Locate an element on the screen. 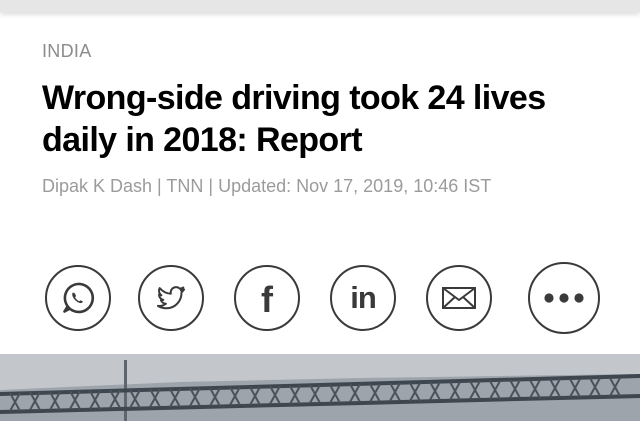 The height and width of the screenshot is (421, 640). facebook-share-button: f is located at coordinates (267, 298).